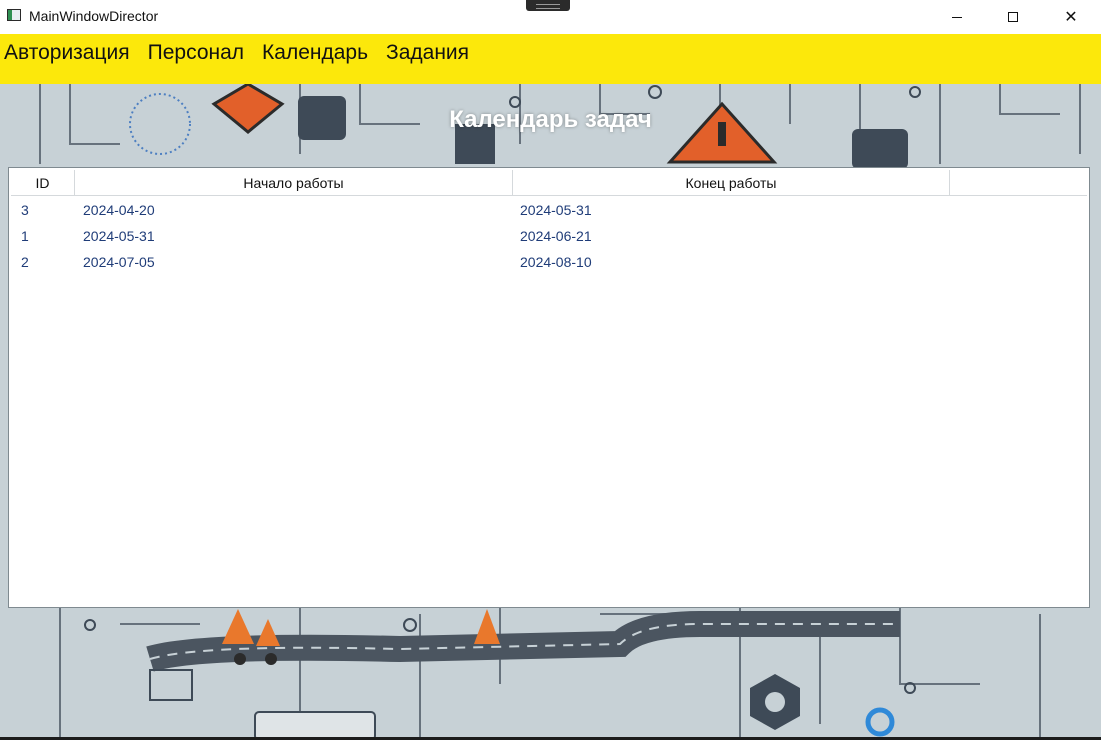 This screenshot has height=740, width=1101. I want to click on minimize-icon, so click(957, 17).